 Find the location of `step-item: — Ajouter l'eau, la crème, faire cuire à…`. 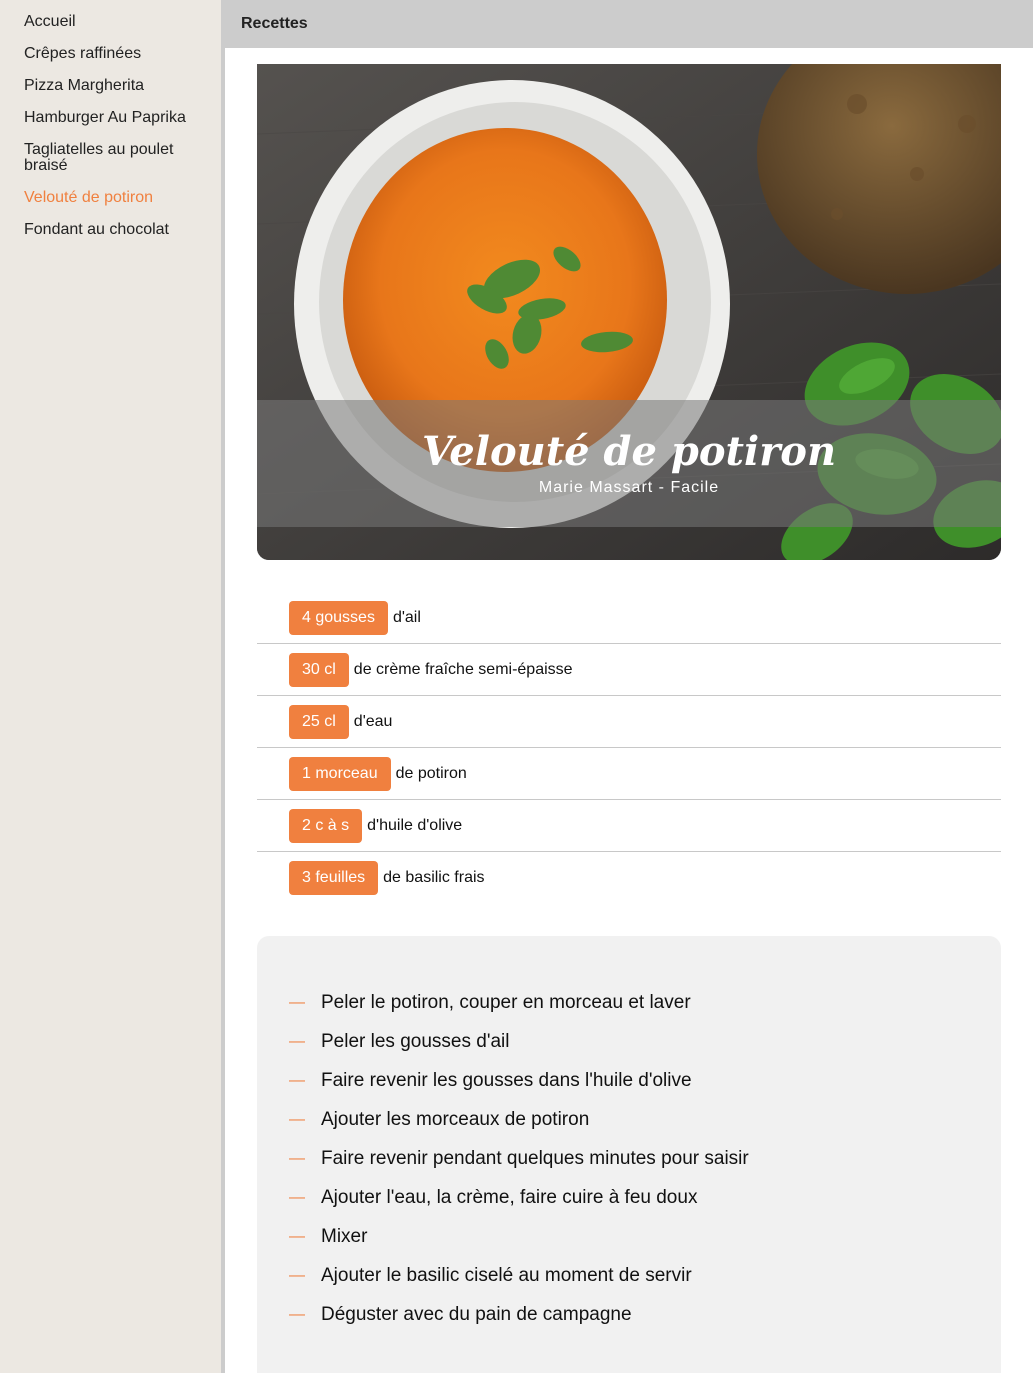

step-item: — Ajouter l'eau, la crème, faire cuire à… is located at coordinates (629, 1197).